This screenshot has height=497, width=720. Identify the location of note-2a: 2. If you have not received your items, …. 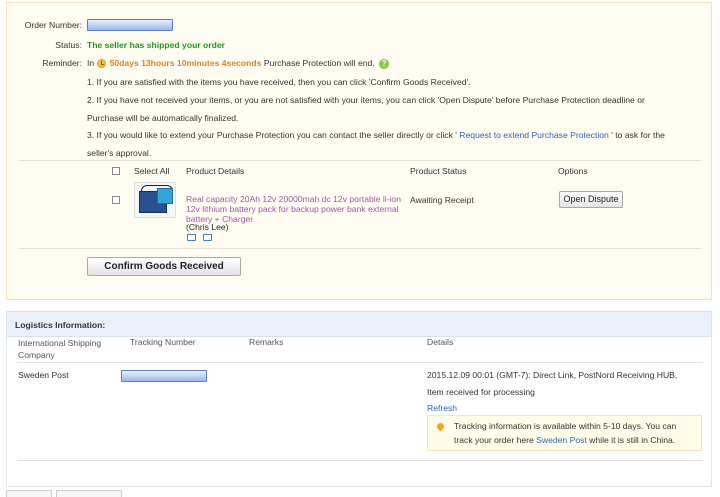
(366, 100).